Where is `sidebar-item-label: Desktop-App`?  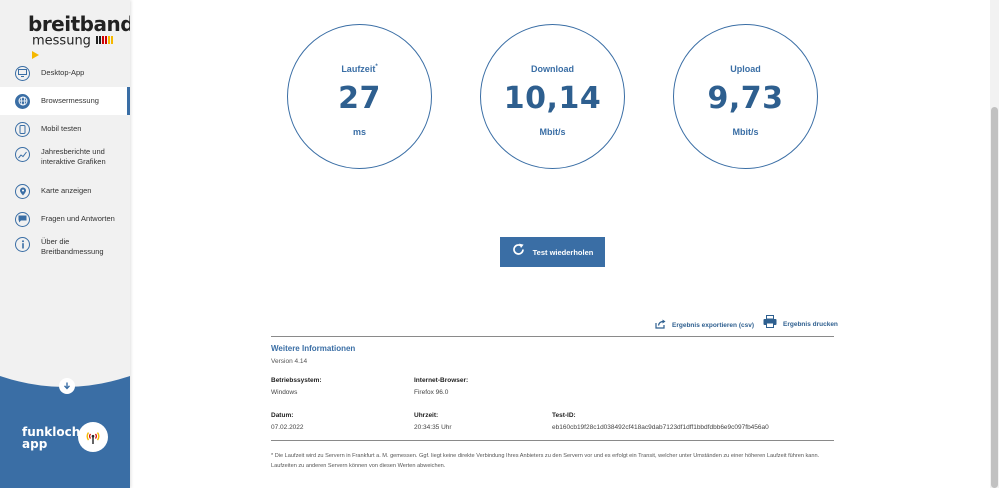
sidebar-item-label: Desktop-App is located at coordinates (63, 72).